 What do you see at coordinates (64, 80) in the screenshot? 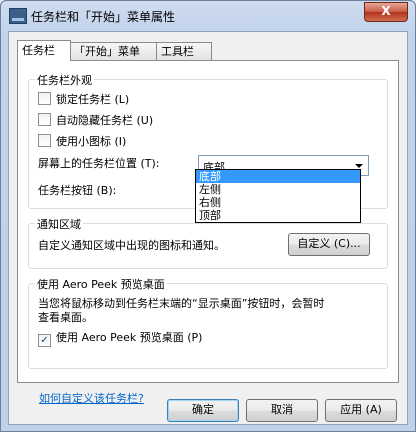
I see `appearance-group-title: 任务栏外观` at bounding box center [64, 80].